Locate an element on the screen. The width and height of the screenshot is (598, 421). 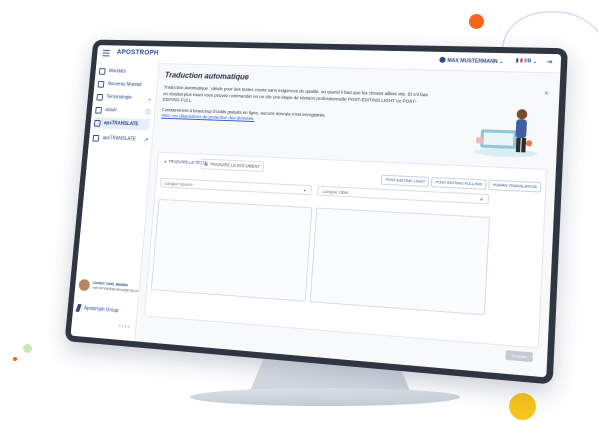
tab-translate-document: ▤ TRADUIRE LE DOCUMENT is located at coordinates (232, 165).